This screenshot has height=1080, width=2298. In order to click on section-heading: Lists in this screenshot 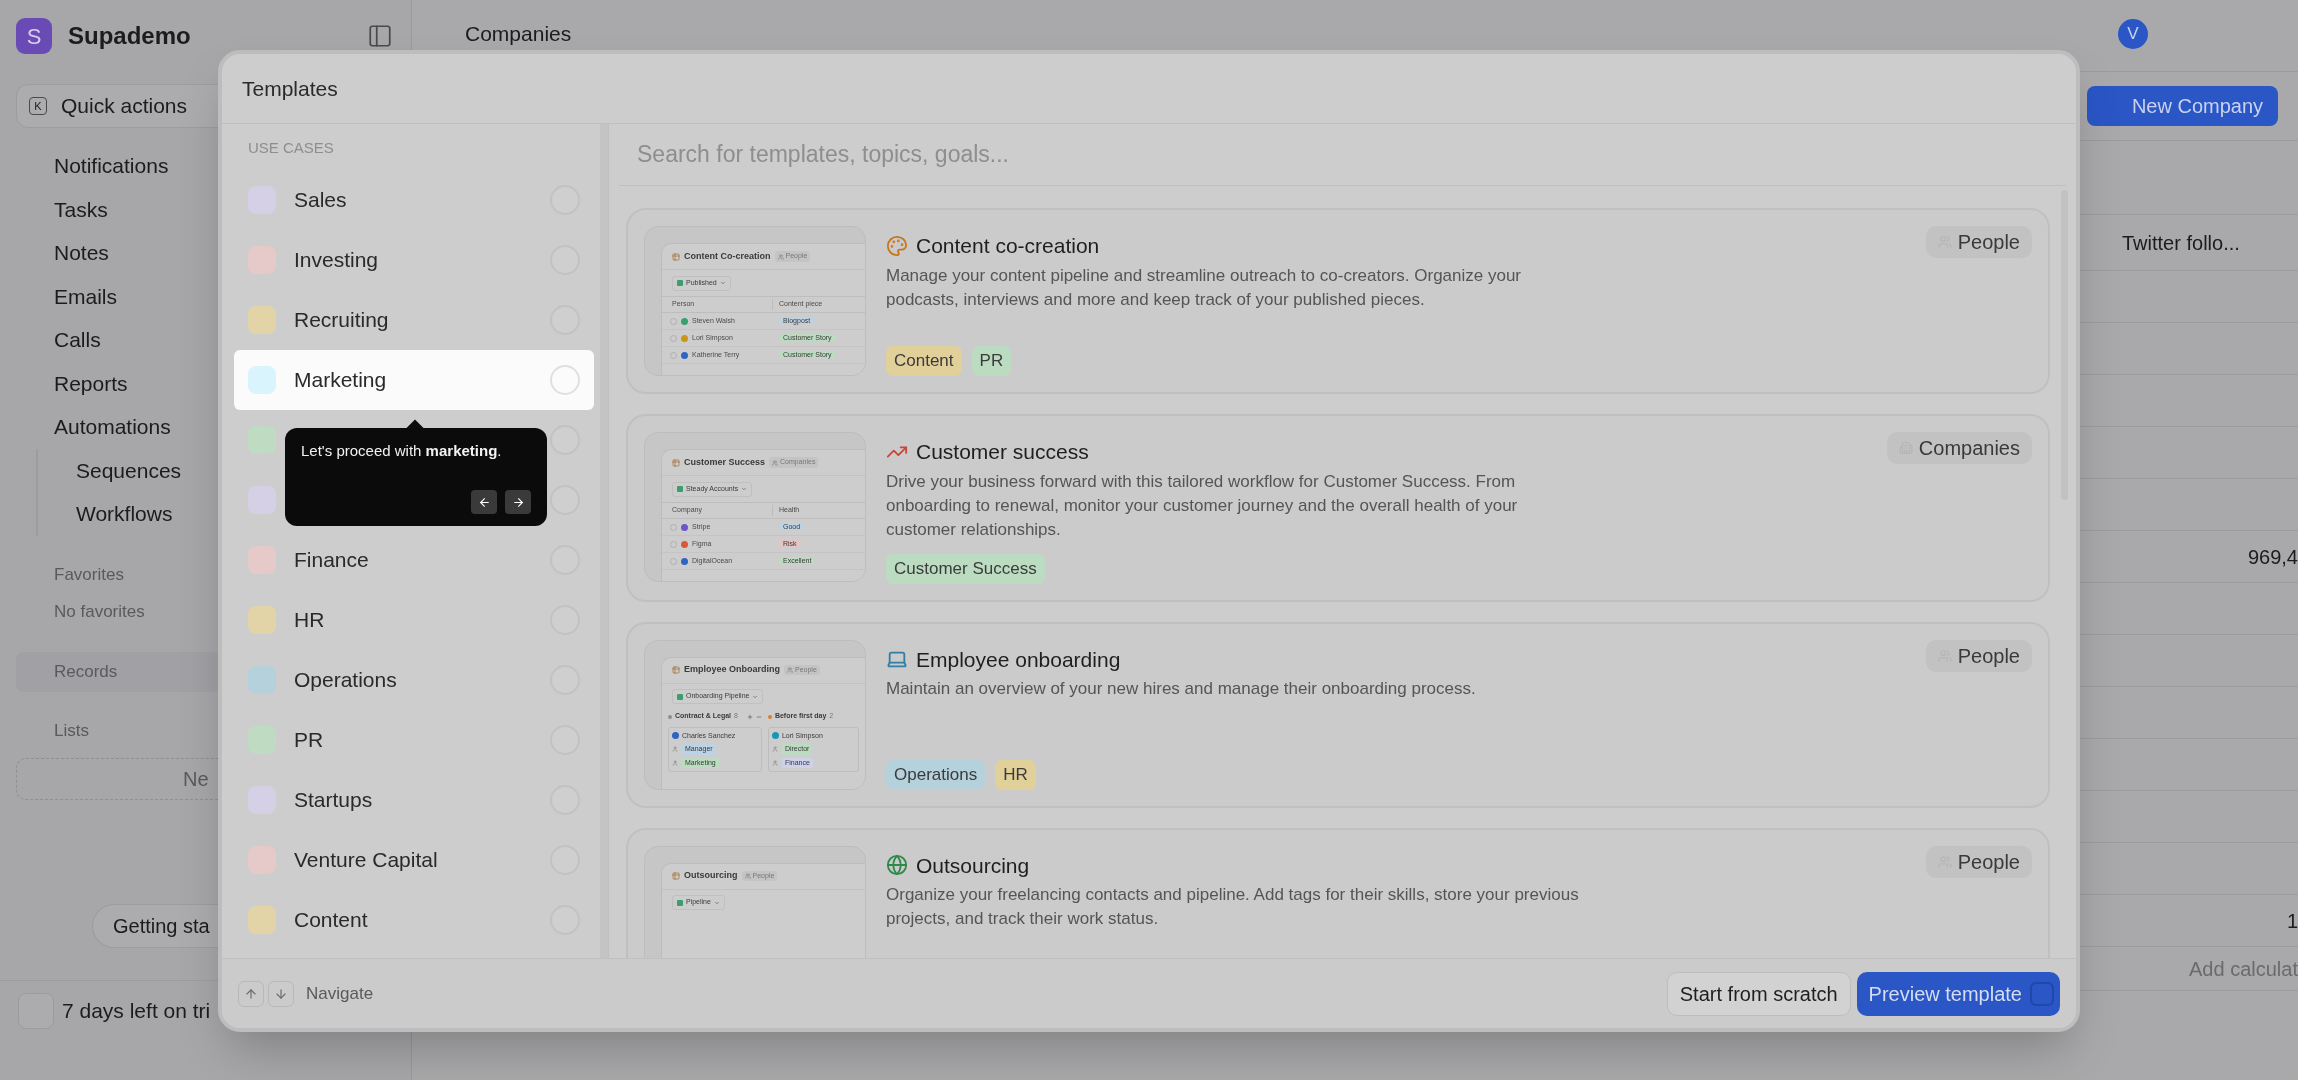, I will do `click(71, 730)`.